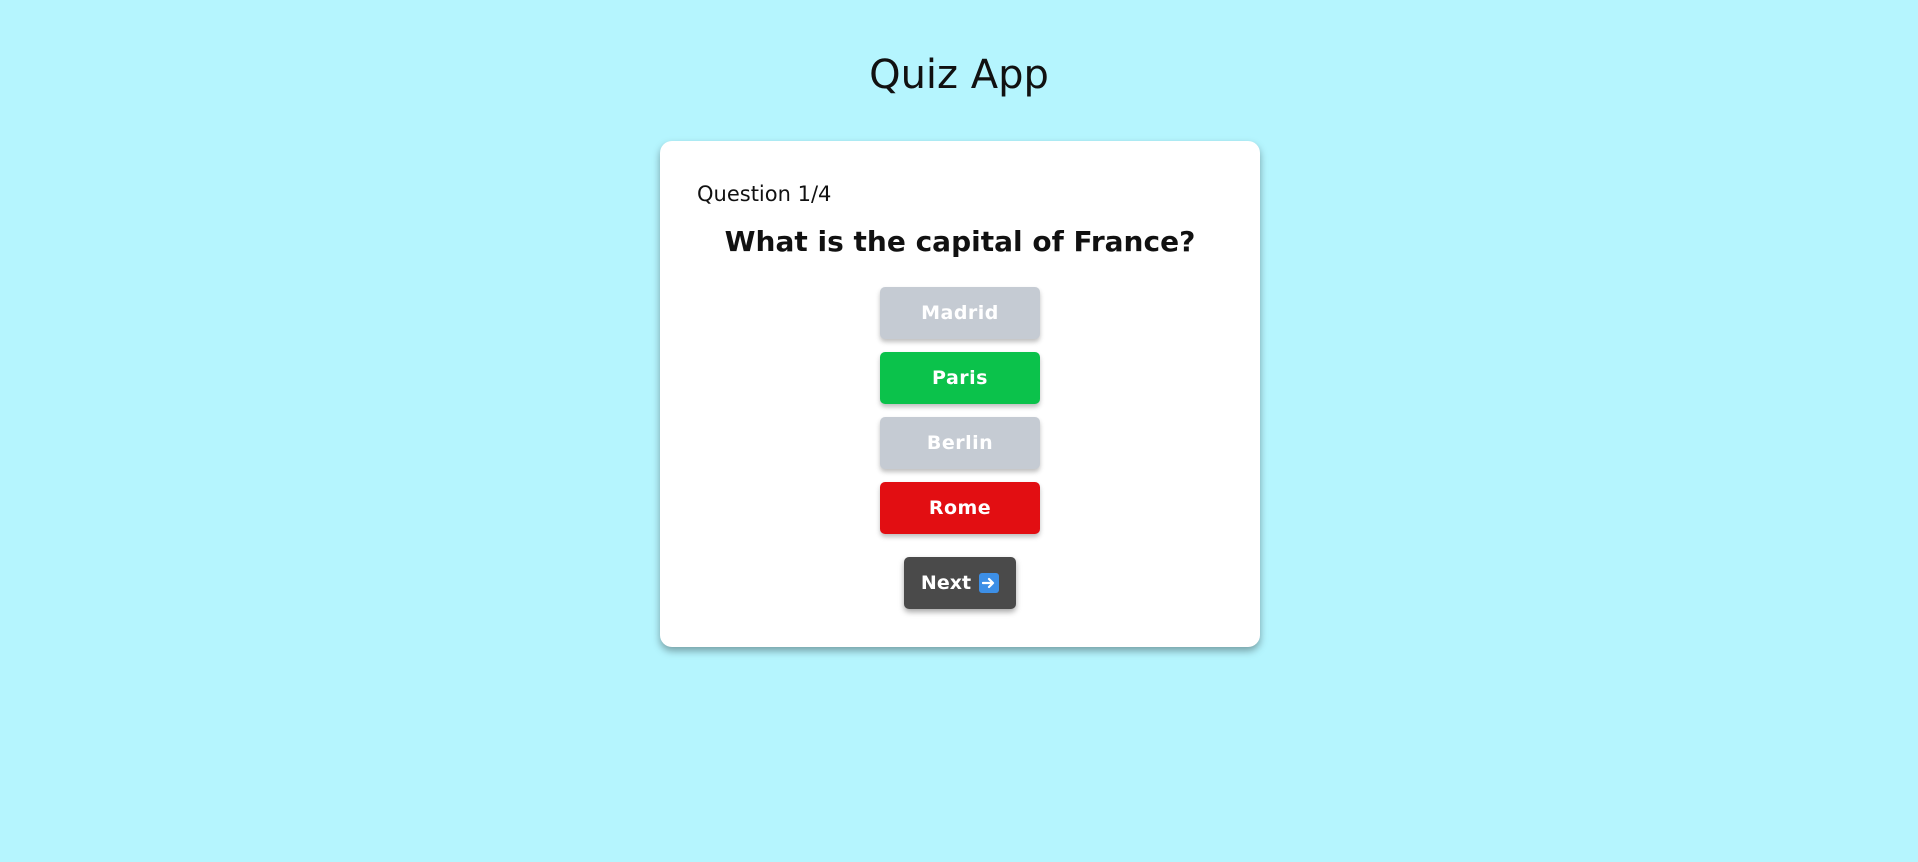  I want to click on option-paris-button: Paris, so click(960, 378).